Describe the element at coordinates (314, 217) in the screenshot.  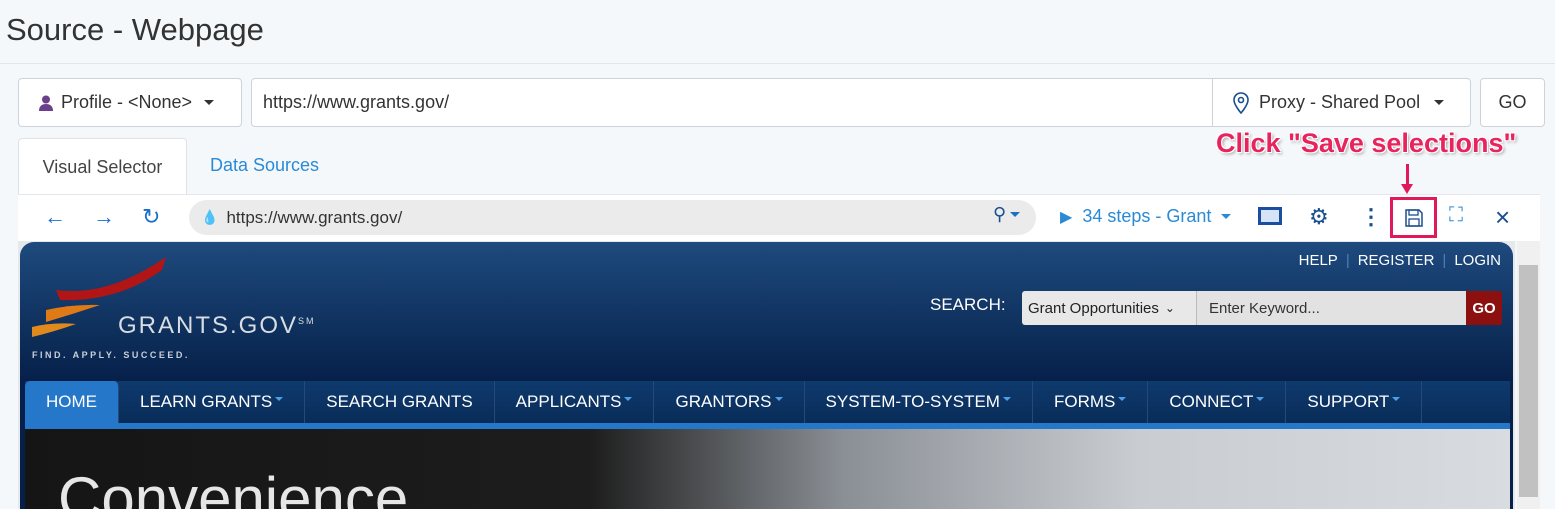
I see `browser-address-text: https://www.grants.gov/` at that location.